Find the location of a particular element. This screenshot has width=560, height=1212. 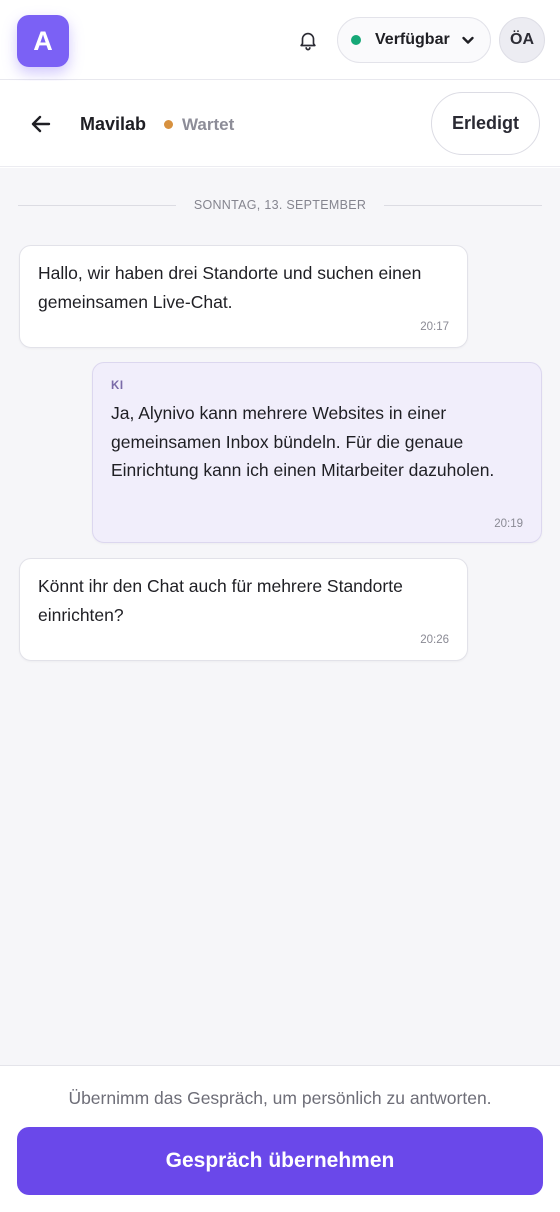

availability-dropdown: Verfügbar is located at coordinates (414, 40).